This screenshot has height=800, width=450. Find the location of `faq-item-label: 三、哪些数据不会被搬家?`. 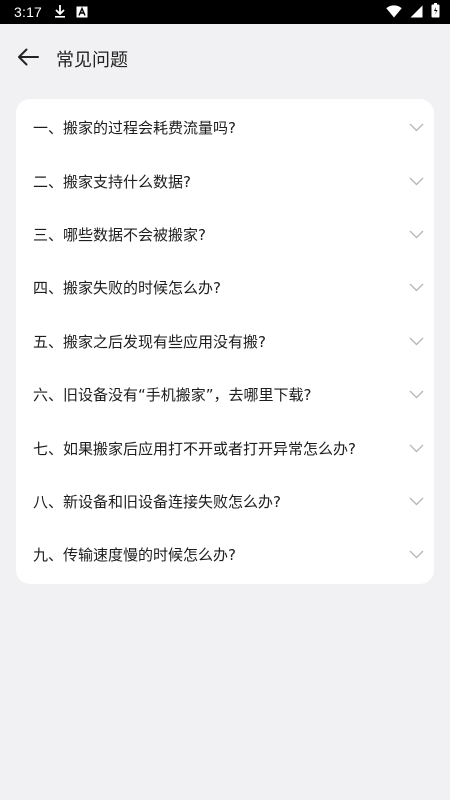

faq-item-label: 三、哪些数据不会被搬家? is located at coordinates (119, 234).